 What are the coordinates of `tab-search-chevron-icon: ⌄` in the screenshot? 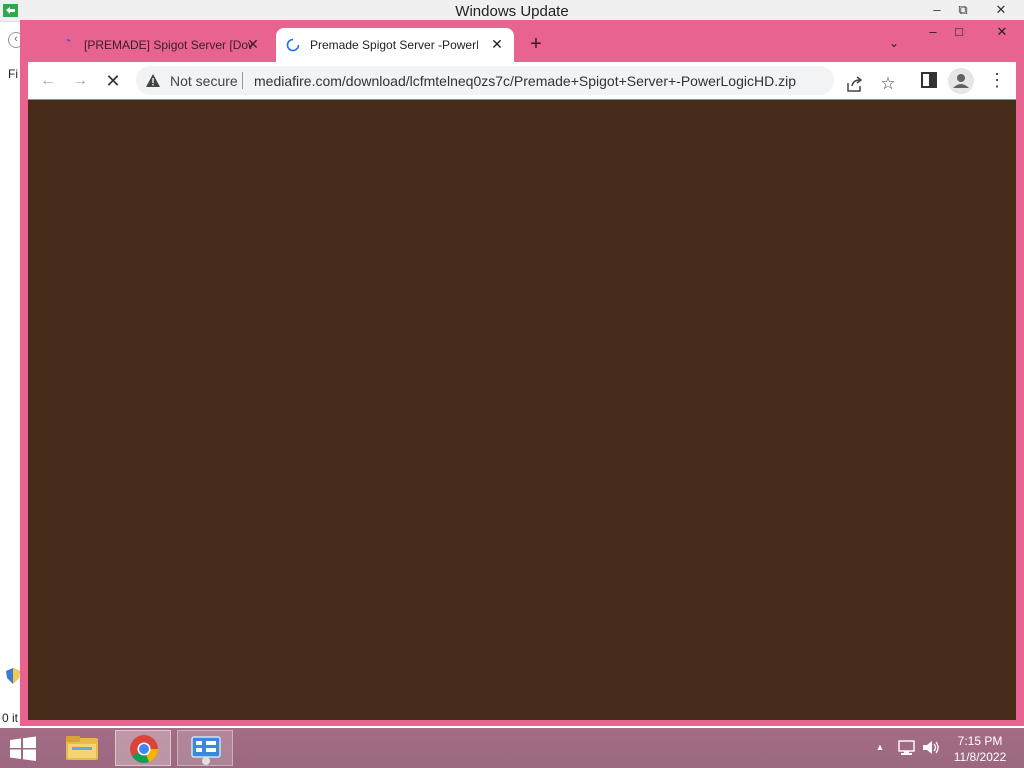 It's located at (894, 44).